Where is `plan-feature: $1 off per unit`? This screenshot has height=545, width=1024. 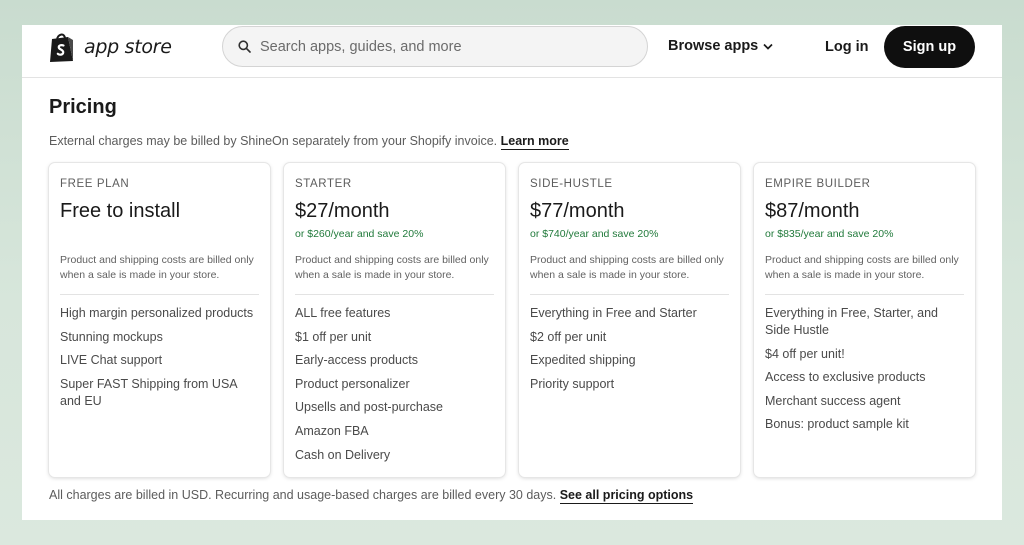 plan-feature: $1 off per unit is located at coordinates (333, 336).